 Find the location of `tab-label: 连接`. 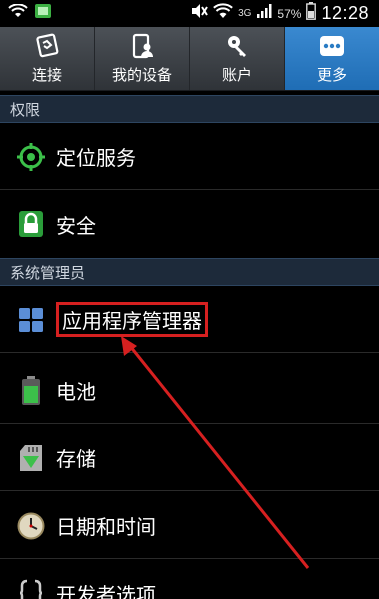

tab-label: 连接 is located at coordinates (46, 74).